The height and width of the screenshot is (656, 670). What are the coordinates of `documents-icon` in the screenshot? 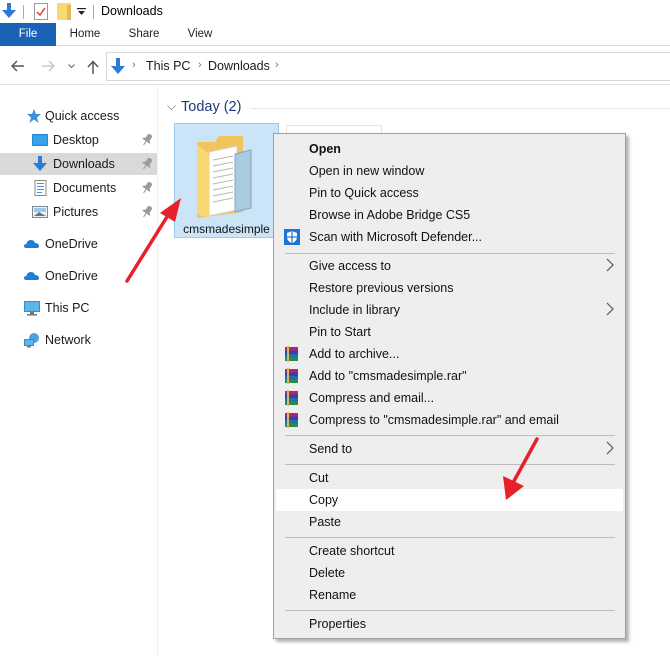 It's located at (40, 188).